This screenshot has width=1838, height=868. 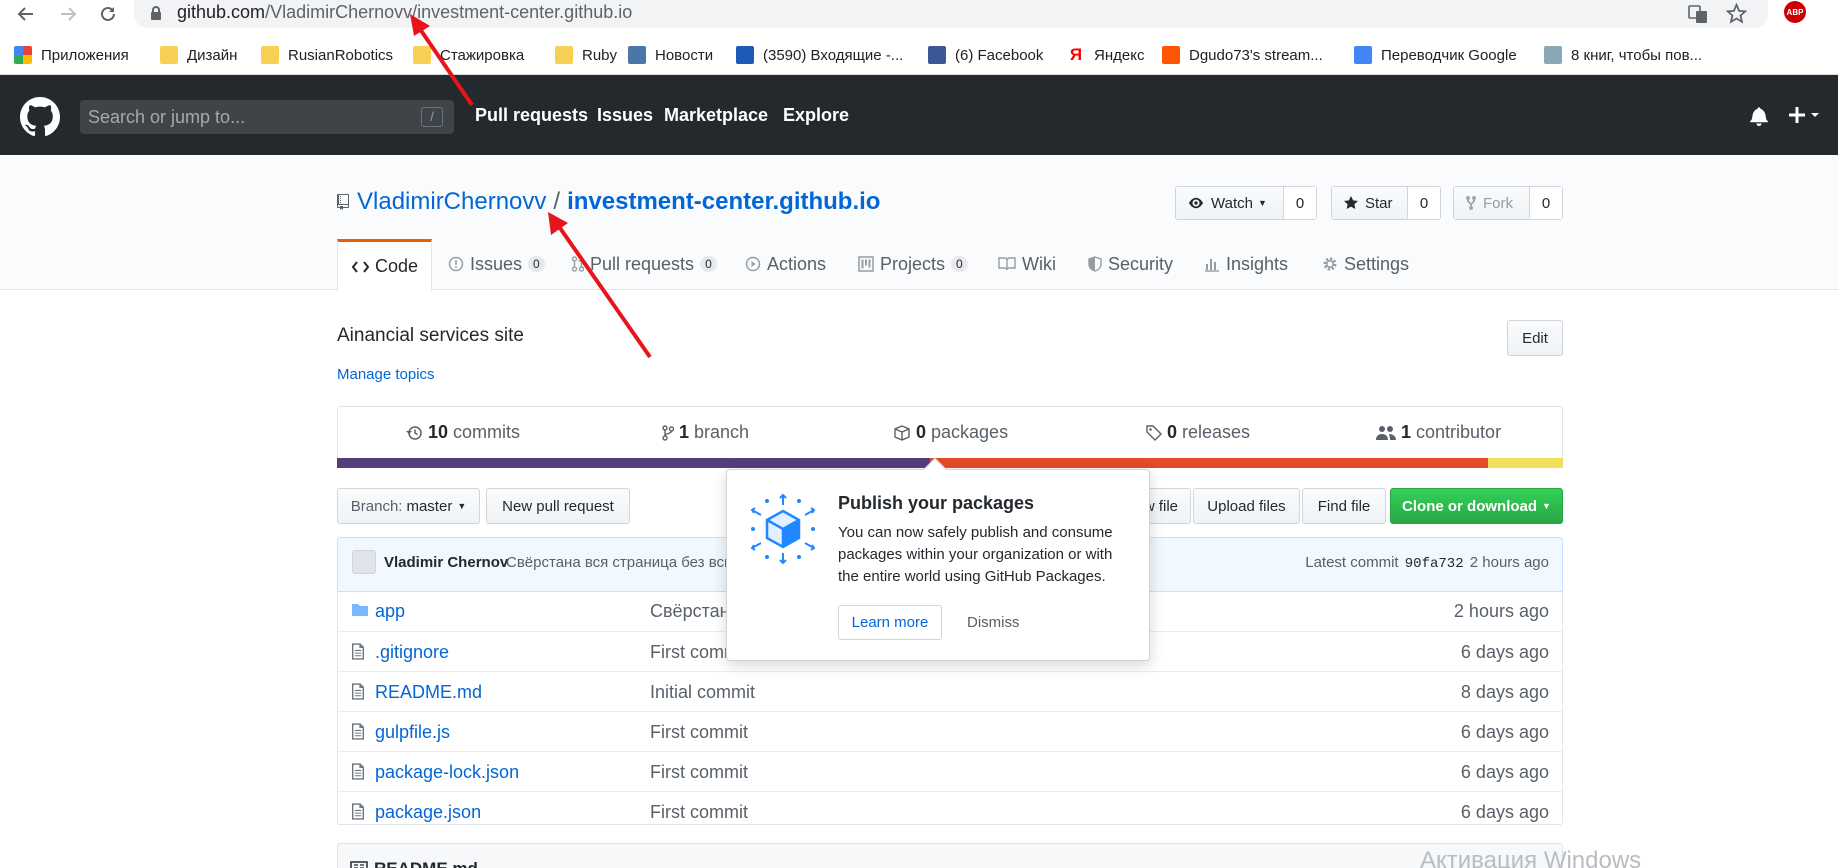 What do you see at coordinates (1246, 264) in the screenshot?
I see `tab-insights: Insights` at bounding box center [1246, 264].